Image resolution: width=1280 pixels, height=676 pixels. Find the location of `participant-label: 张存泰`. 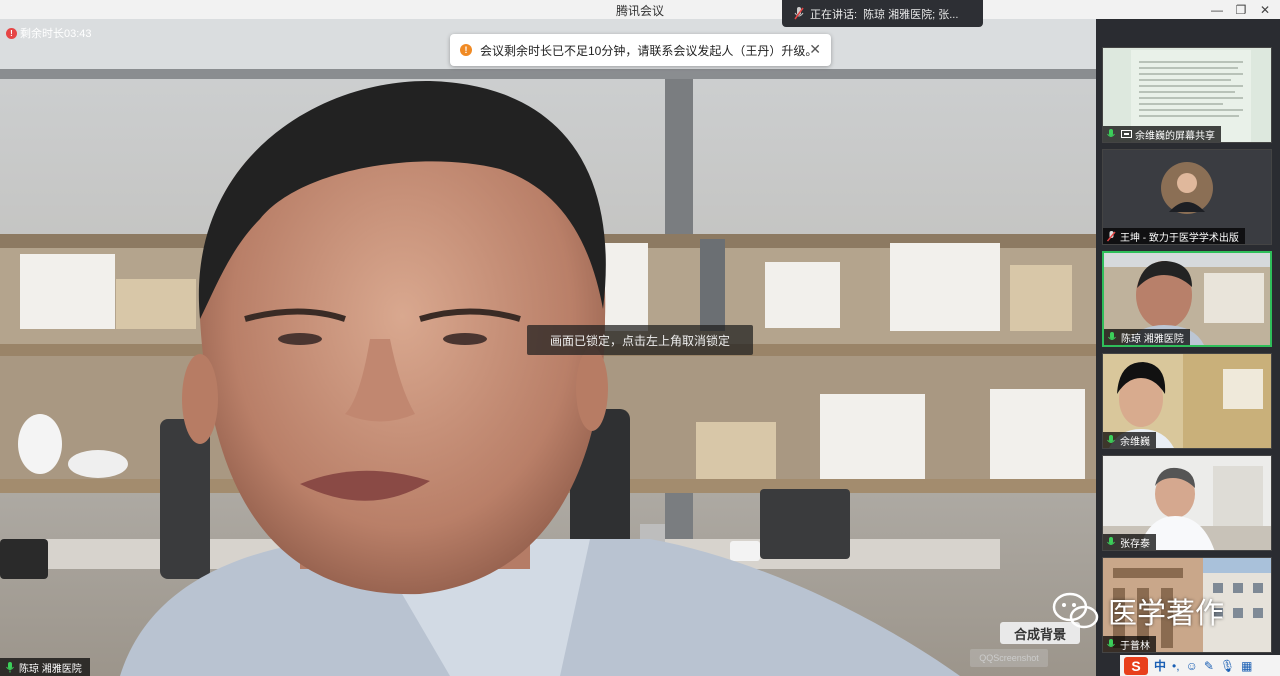

participant-label: 张存泰 is located at coordinates (1129, 542).